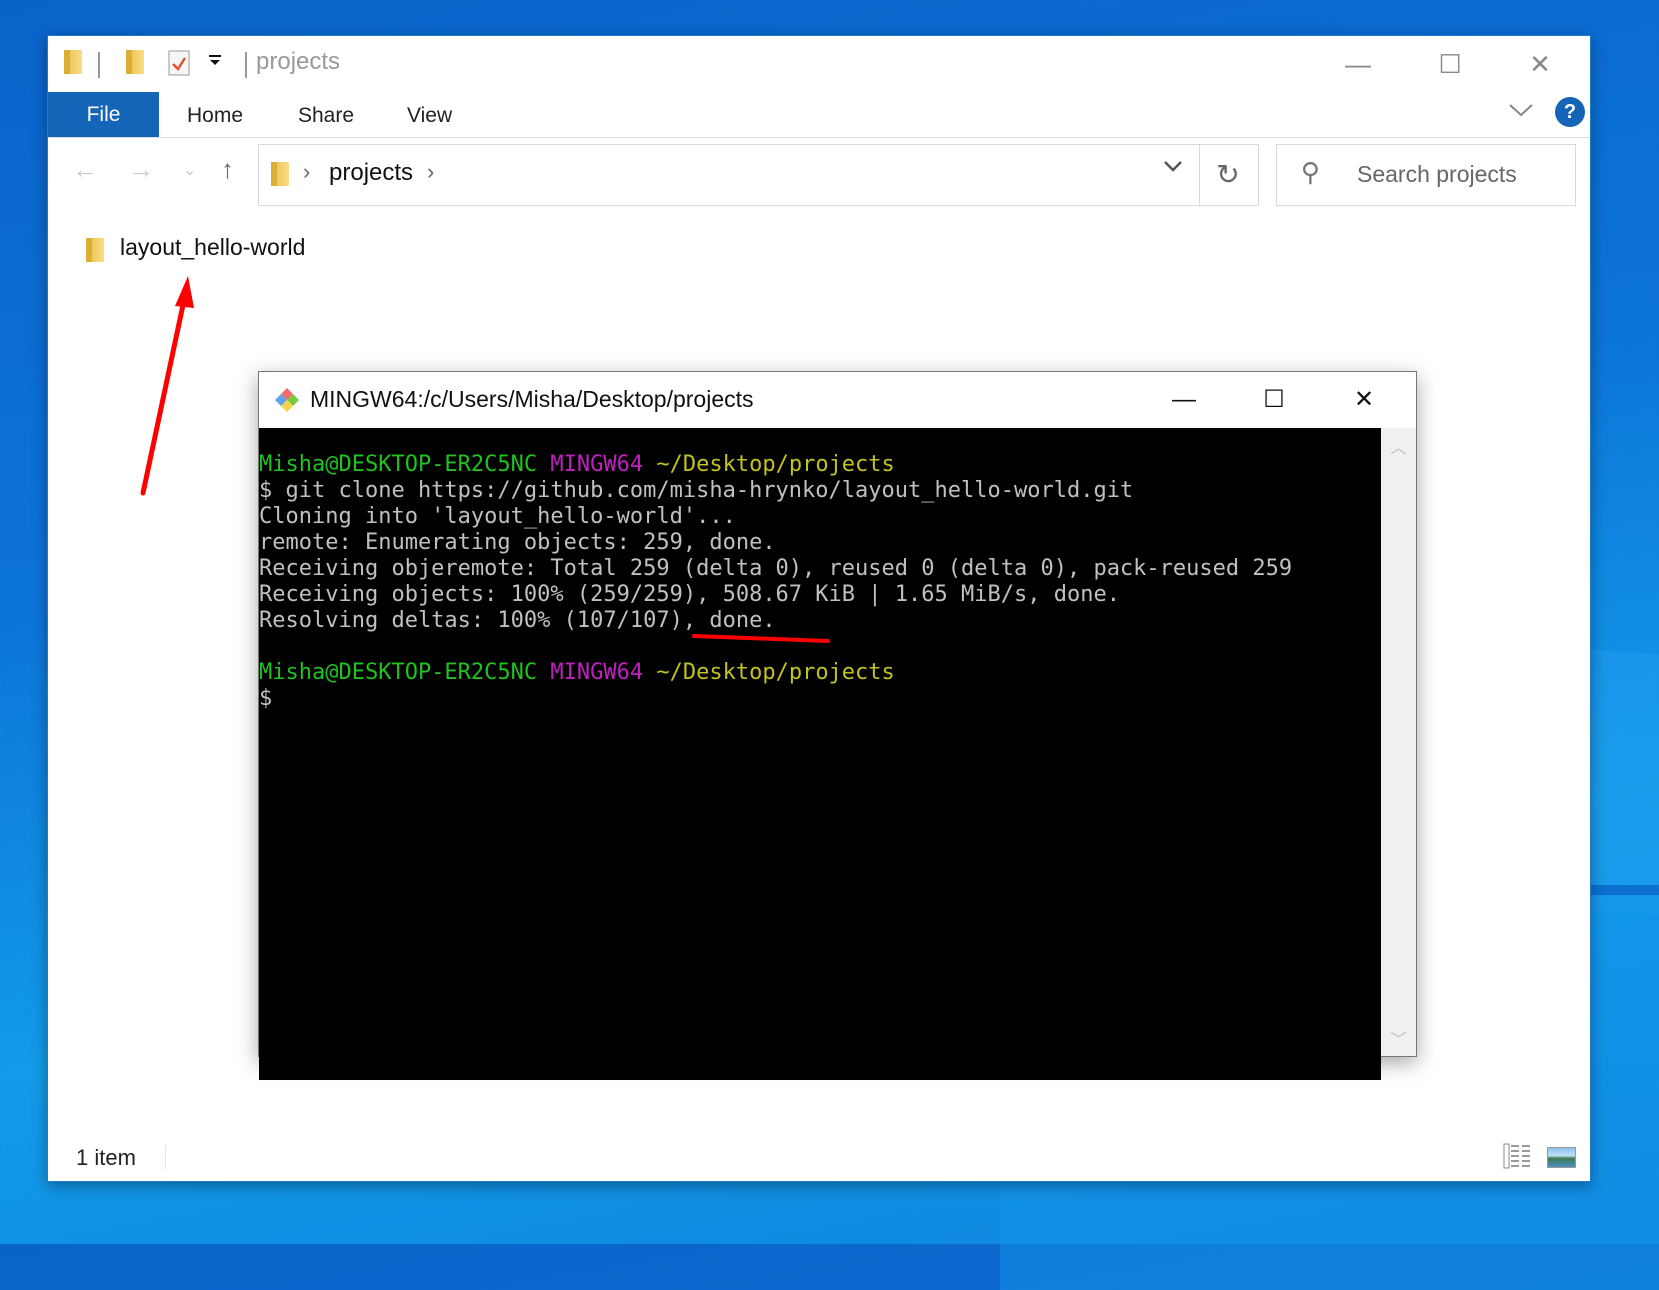 Image resolution: width=1659 pixels, height=1290 pixels. I want to click on git-bash-logo-icon, so click(287, 400).